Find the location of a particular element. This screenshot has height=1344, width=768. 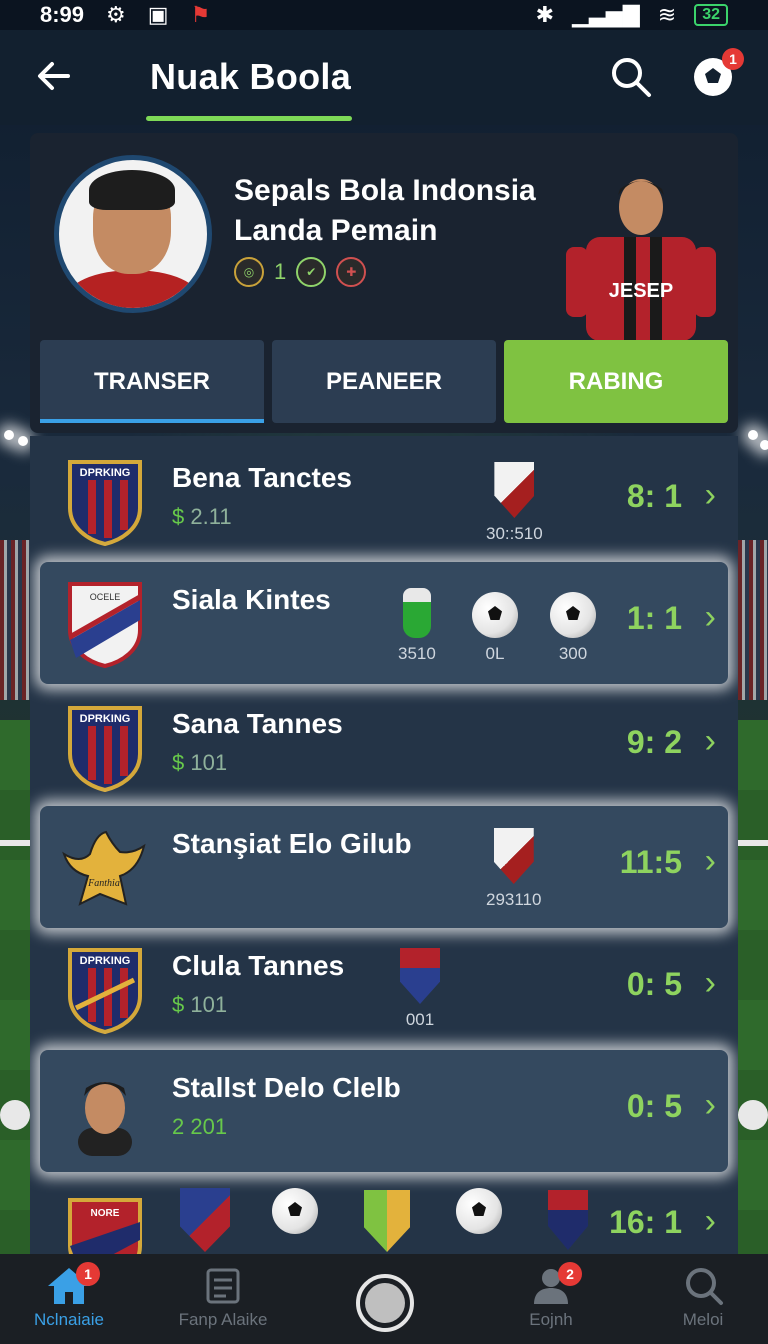

opponent-crest: 30::510 is located at coordinates (514, 503).